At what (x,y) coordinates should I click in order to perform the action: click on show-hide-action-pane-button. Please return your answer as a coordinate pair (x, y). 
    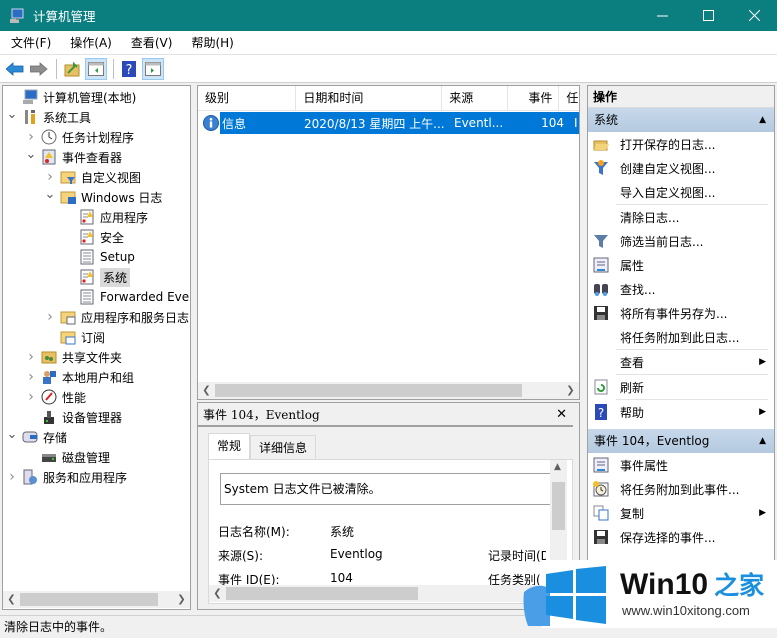
    Looking at the image, I should click on (153, 68).